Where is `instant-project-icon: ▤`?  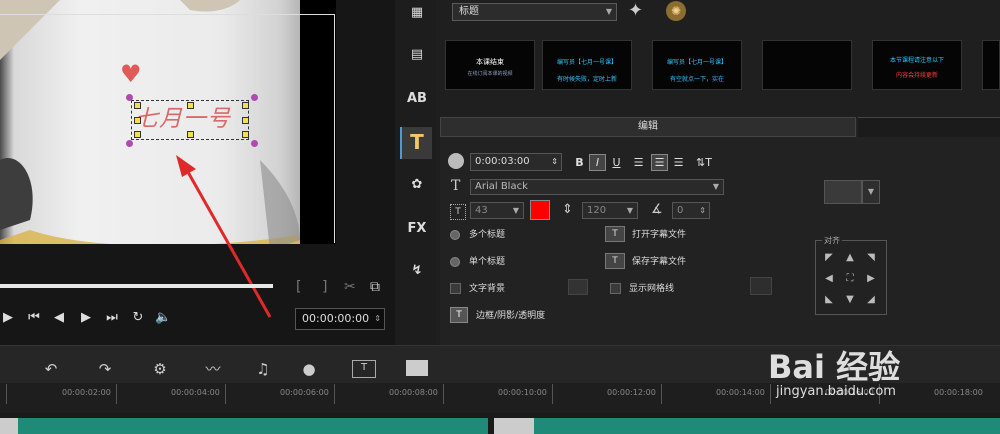
instant-project-icon: ▤ is located at coordinates (417, 55).